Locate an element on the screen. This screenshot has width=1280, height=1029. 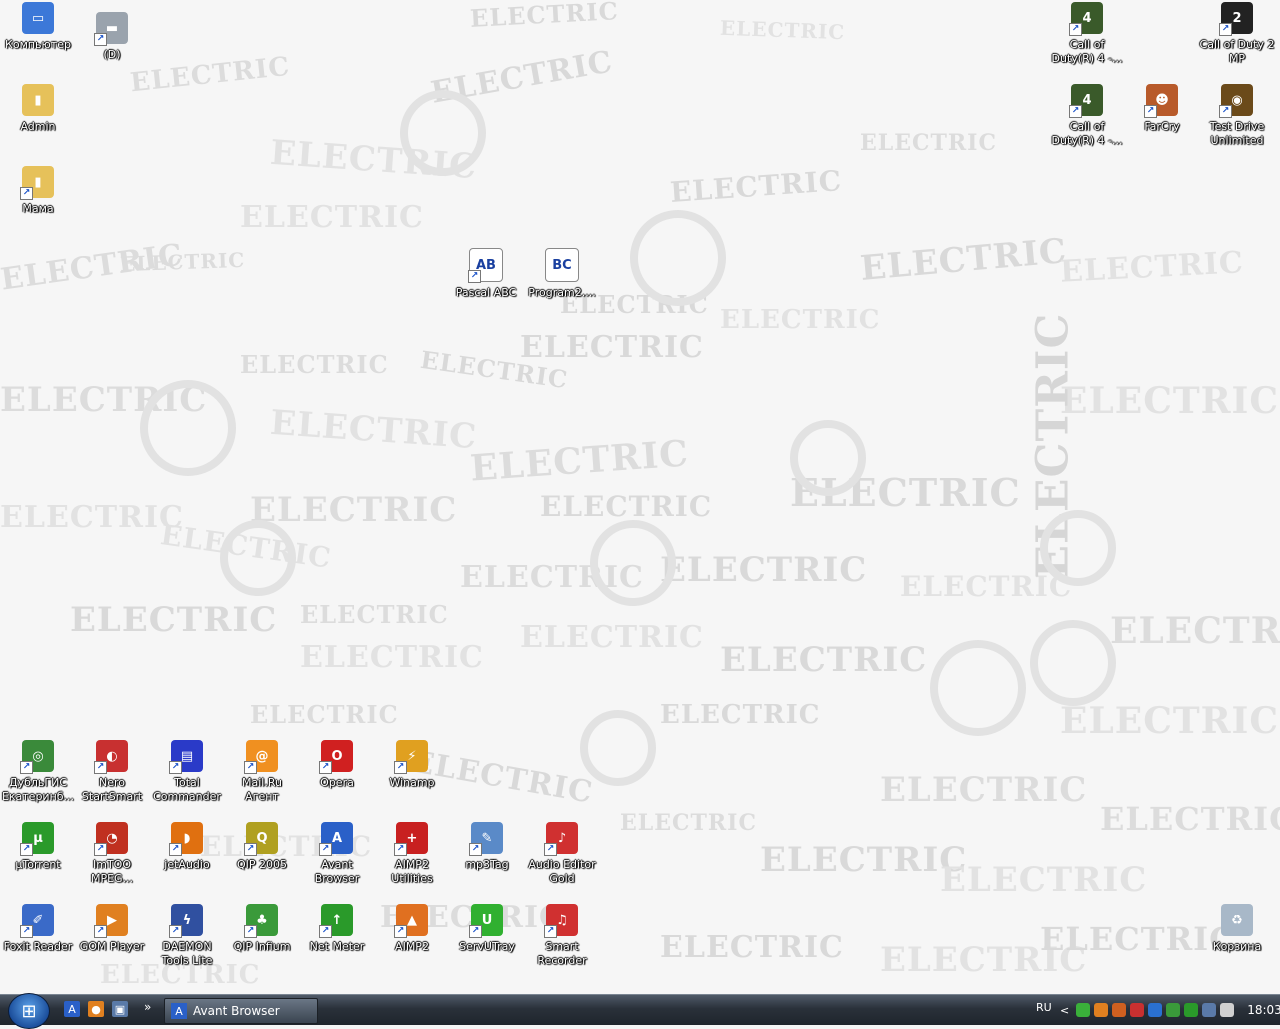
dublgis-glyph: ◎ is located at coordinates (38, 756).